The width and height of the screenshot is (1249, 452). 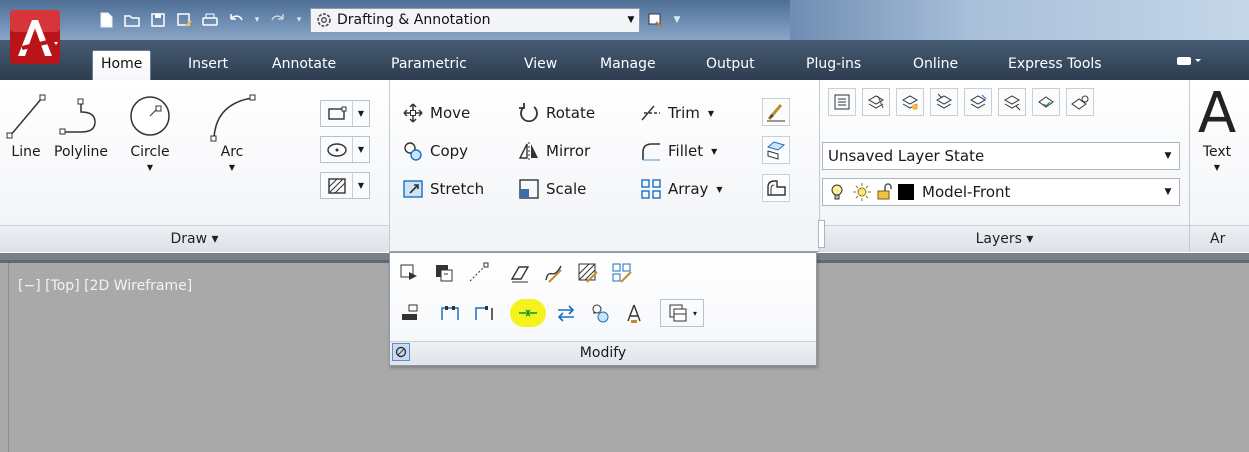 What do you see at coordinates (81, 152) in the screenshot?
I see `polyline-label: Polyline` at bounding box center [81, 152].